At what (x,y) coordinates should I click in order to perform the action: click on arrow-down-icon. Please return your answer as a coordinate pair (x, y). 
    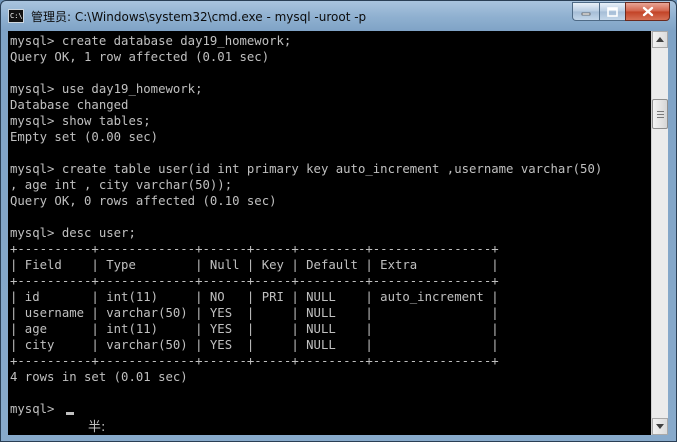
    Looking at the image, I should click on (660, 426).